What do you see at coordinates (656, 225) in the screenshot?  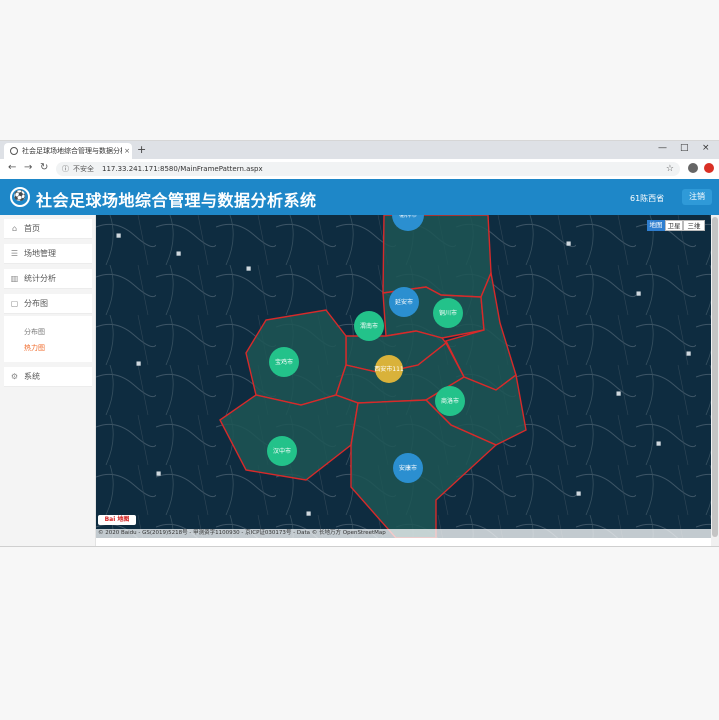 I see `map-type-normal: 地图` at bounding box center [656, 225].